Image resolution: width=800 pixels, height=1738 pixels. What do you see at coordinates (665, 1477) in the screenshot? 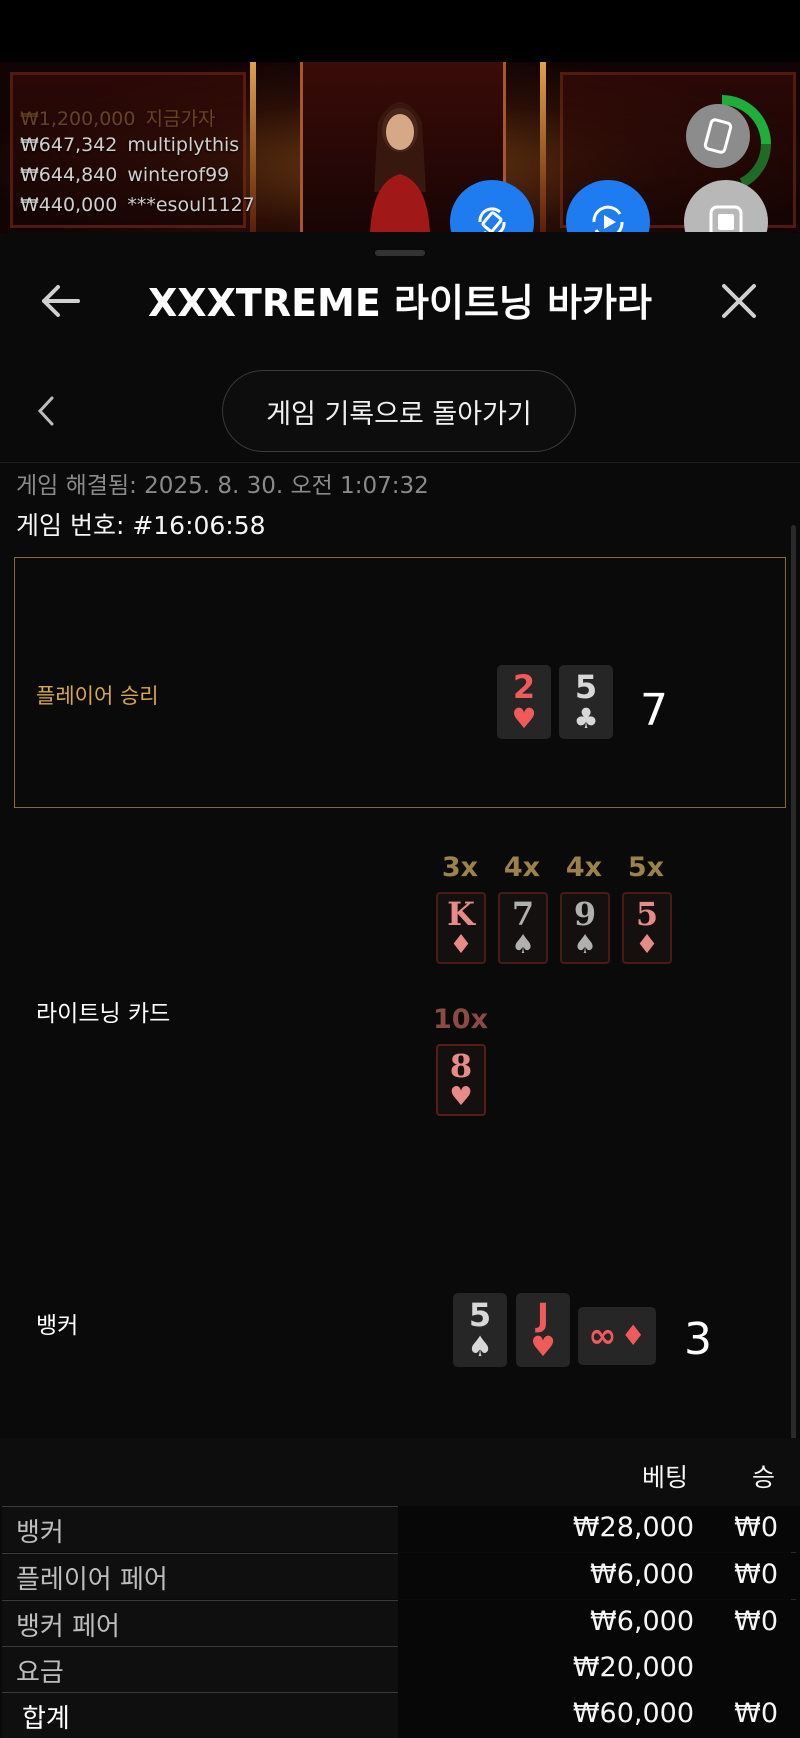
I see `column-header-bet: 베팅` at bounding box center [665, 1477].